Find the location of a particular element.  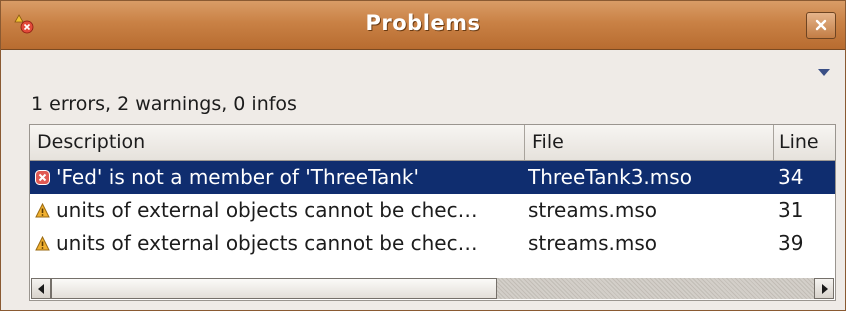

horizontal-scrollbar is located at coordinates (432, 288).